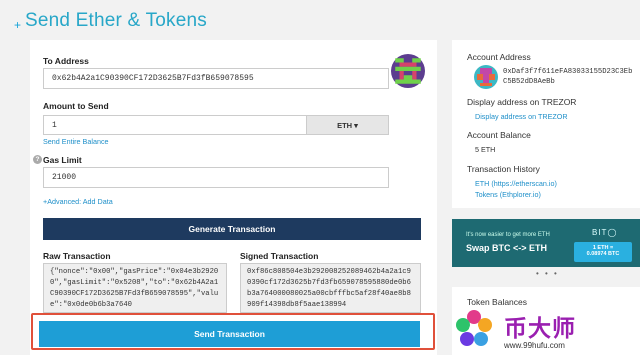 This screenshot has width=640, height=355. I want to click on carousel-dots: • • •, so click(547, 273).